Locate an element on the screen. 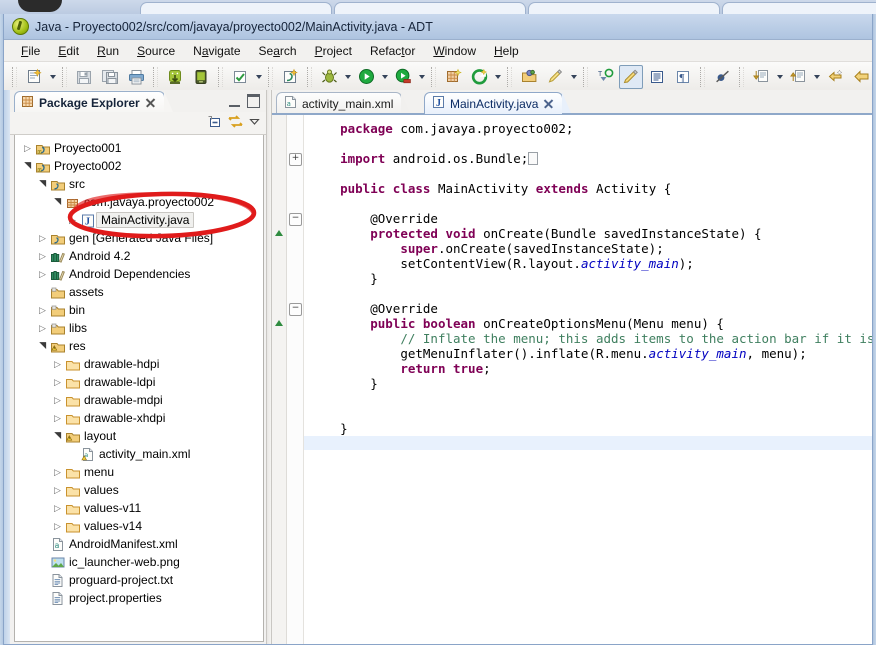 Image resolution: width=876 pixels, height=645 pixels. new-android-xml-icon is located at coordinates (453, 77).